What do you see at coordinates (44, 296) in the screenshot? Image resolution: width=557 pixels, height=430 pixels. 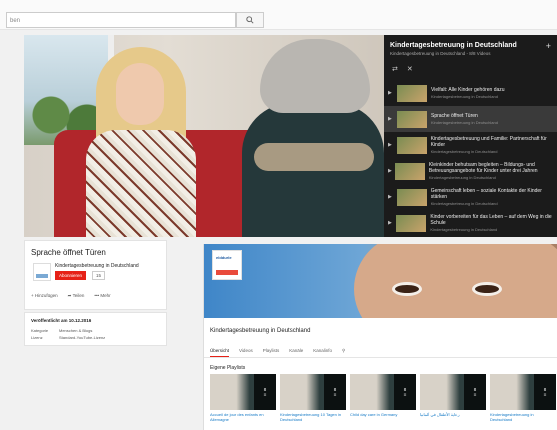 I see `add-to-button: + Hinzufügen` at bounding box center [44, 296].